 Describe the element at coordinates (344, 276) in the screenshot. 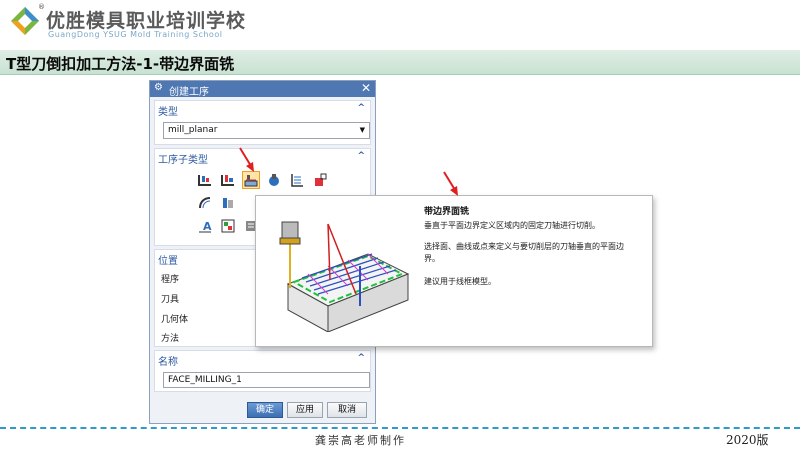

I see `face-milling-illustration` at that location.